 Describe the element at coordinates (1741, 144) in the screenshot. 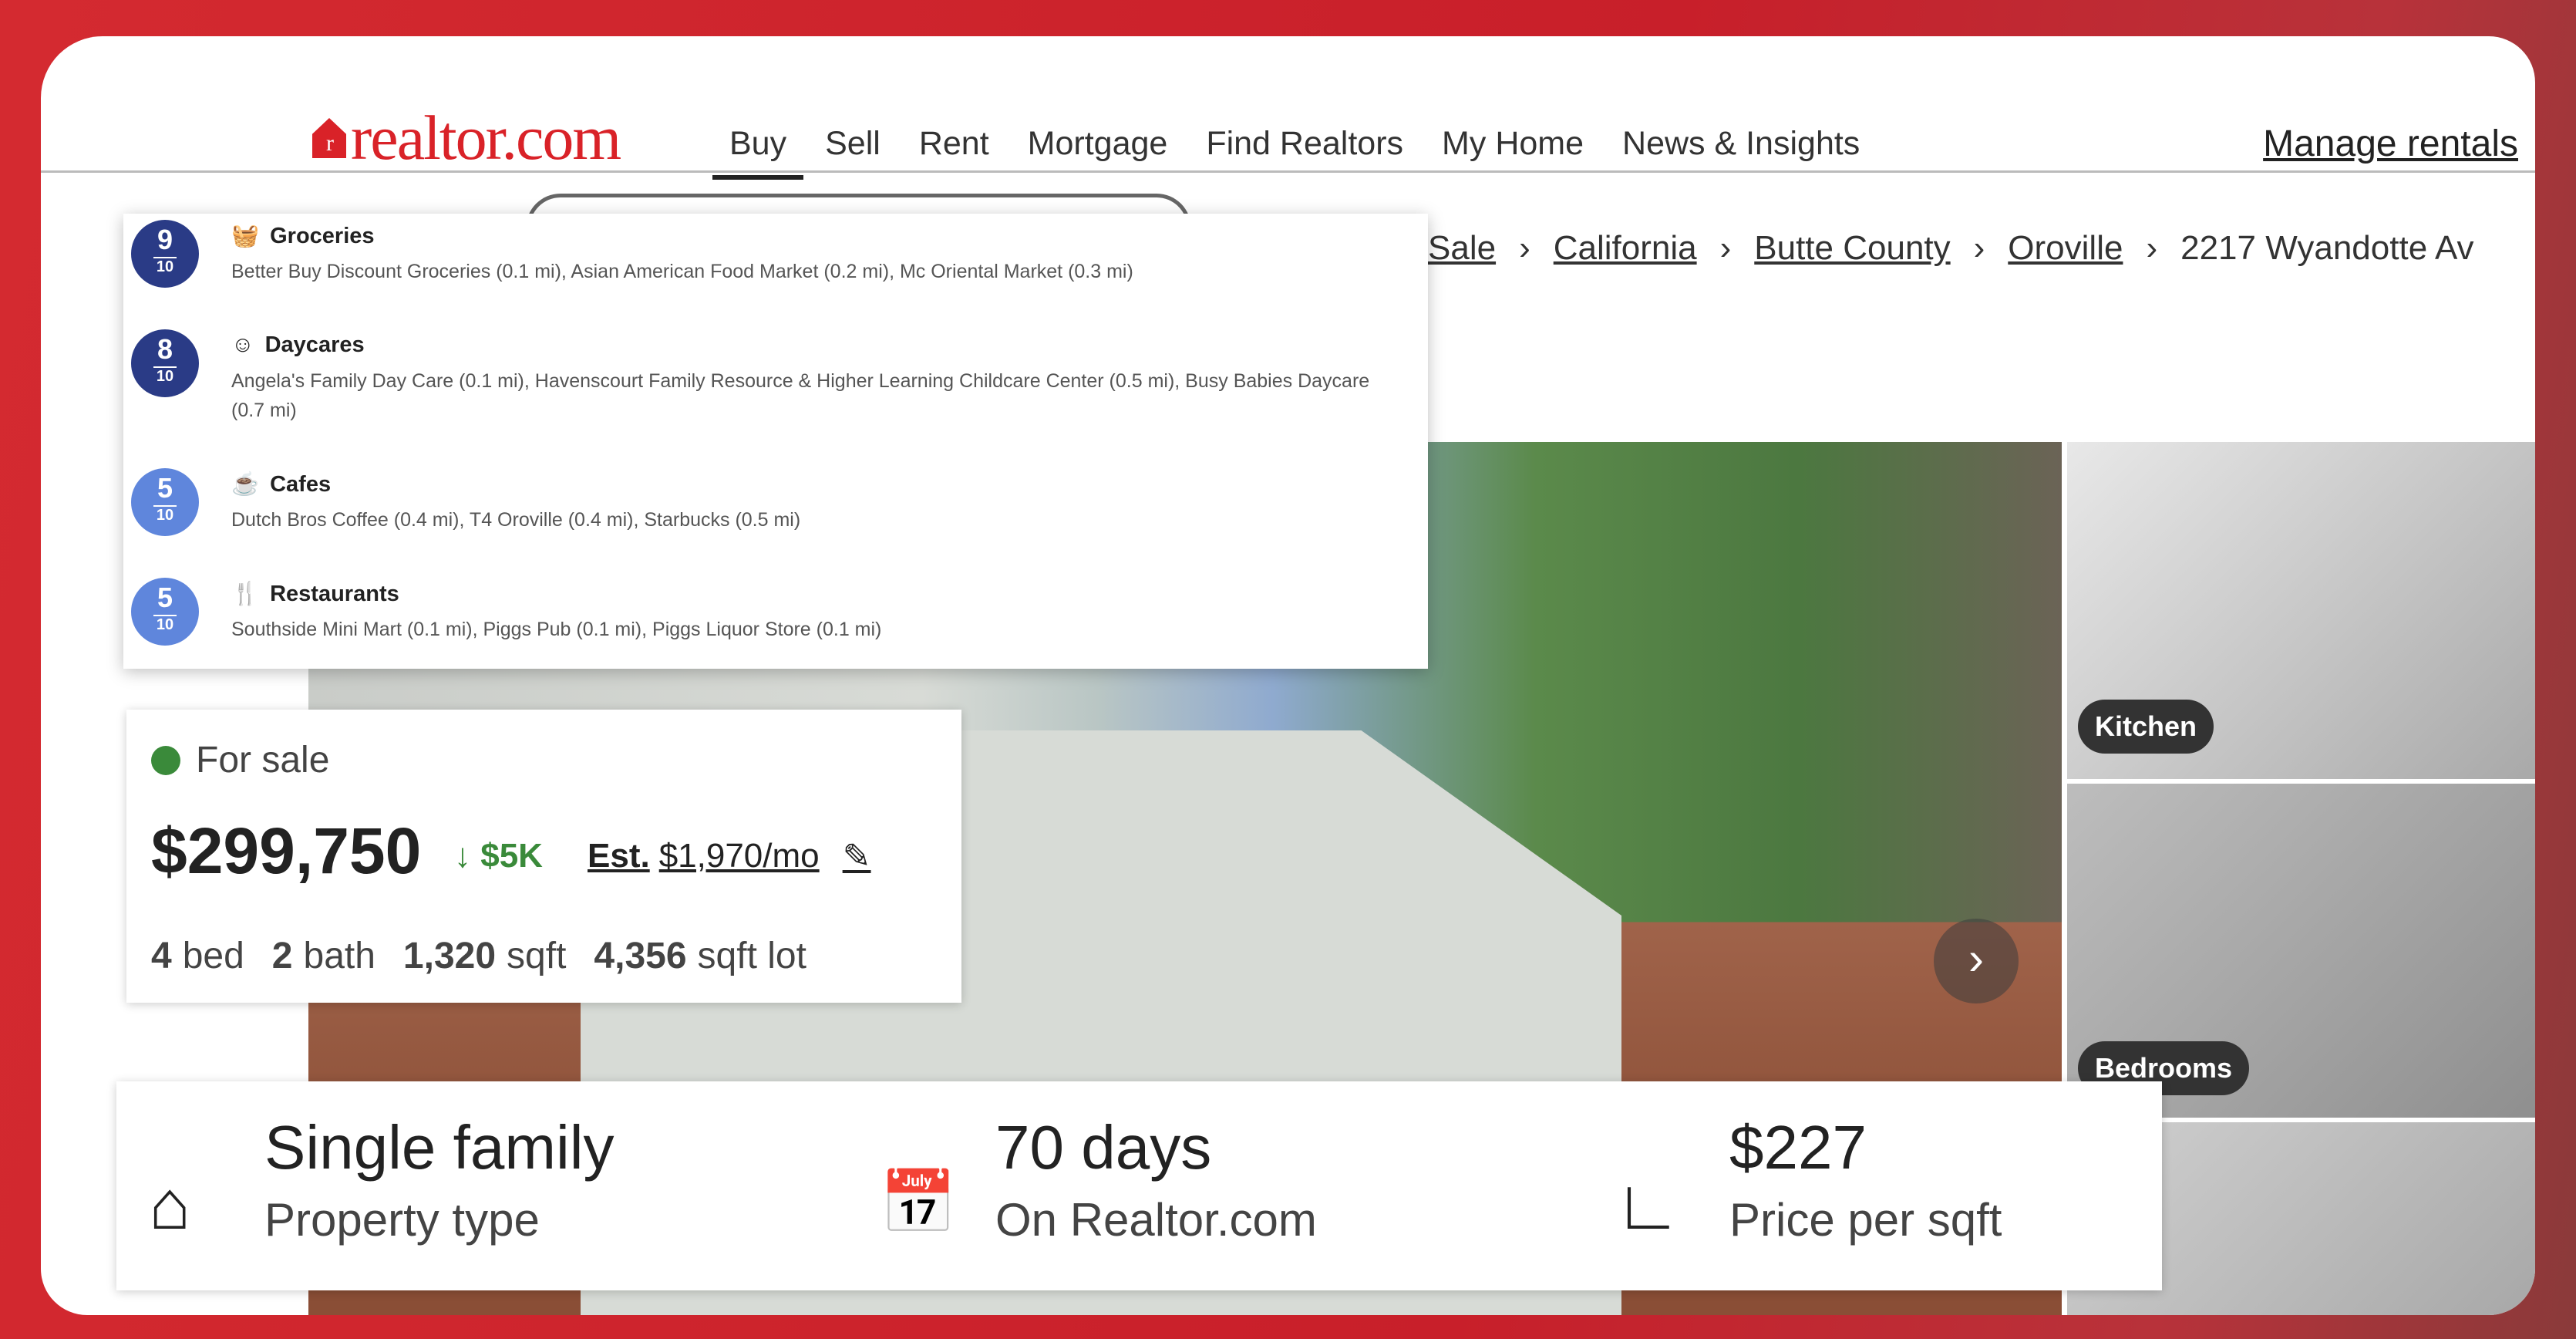

I see `nav-news-insights: News & Insights` at that location.